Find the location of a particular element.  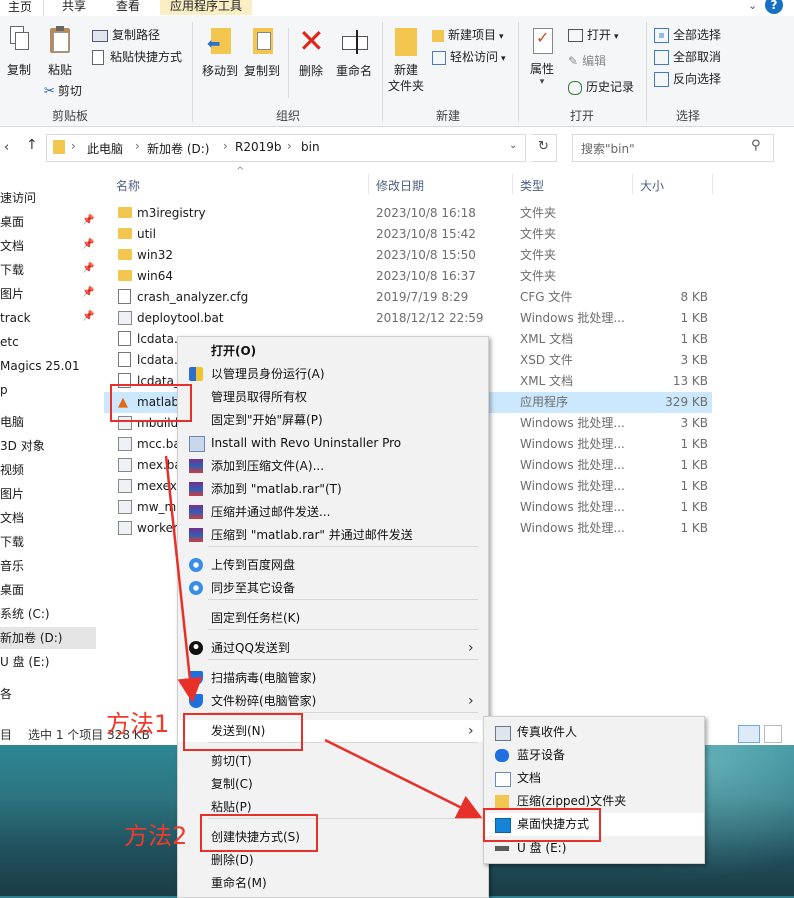

arrow-to-send-to is located at coordinates (183, 579).